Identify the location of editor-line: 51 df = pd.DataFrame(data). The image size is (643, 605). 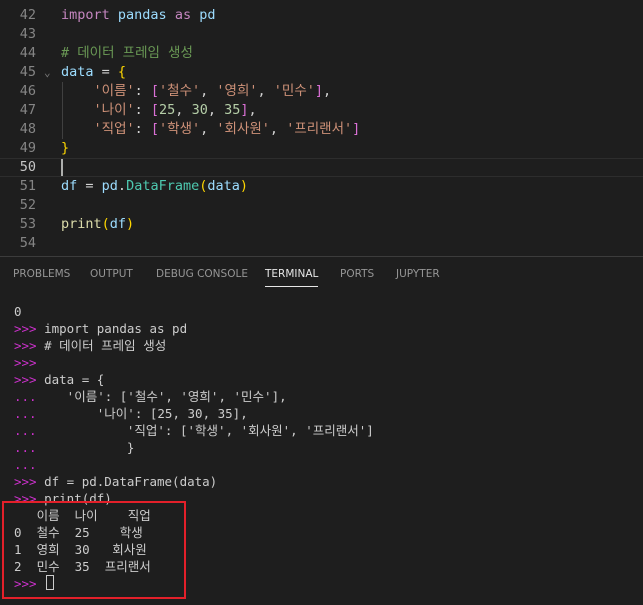
(321, 186).